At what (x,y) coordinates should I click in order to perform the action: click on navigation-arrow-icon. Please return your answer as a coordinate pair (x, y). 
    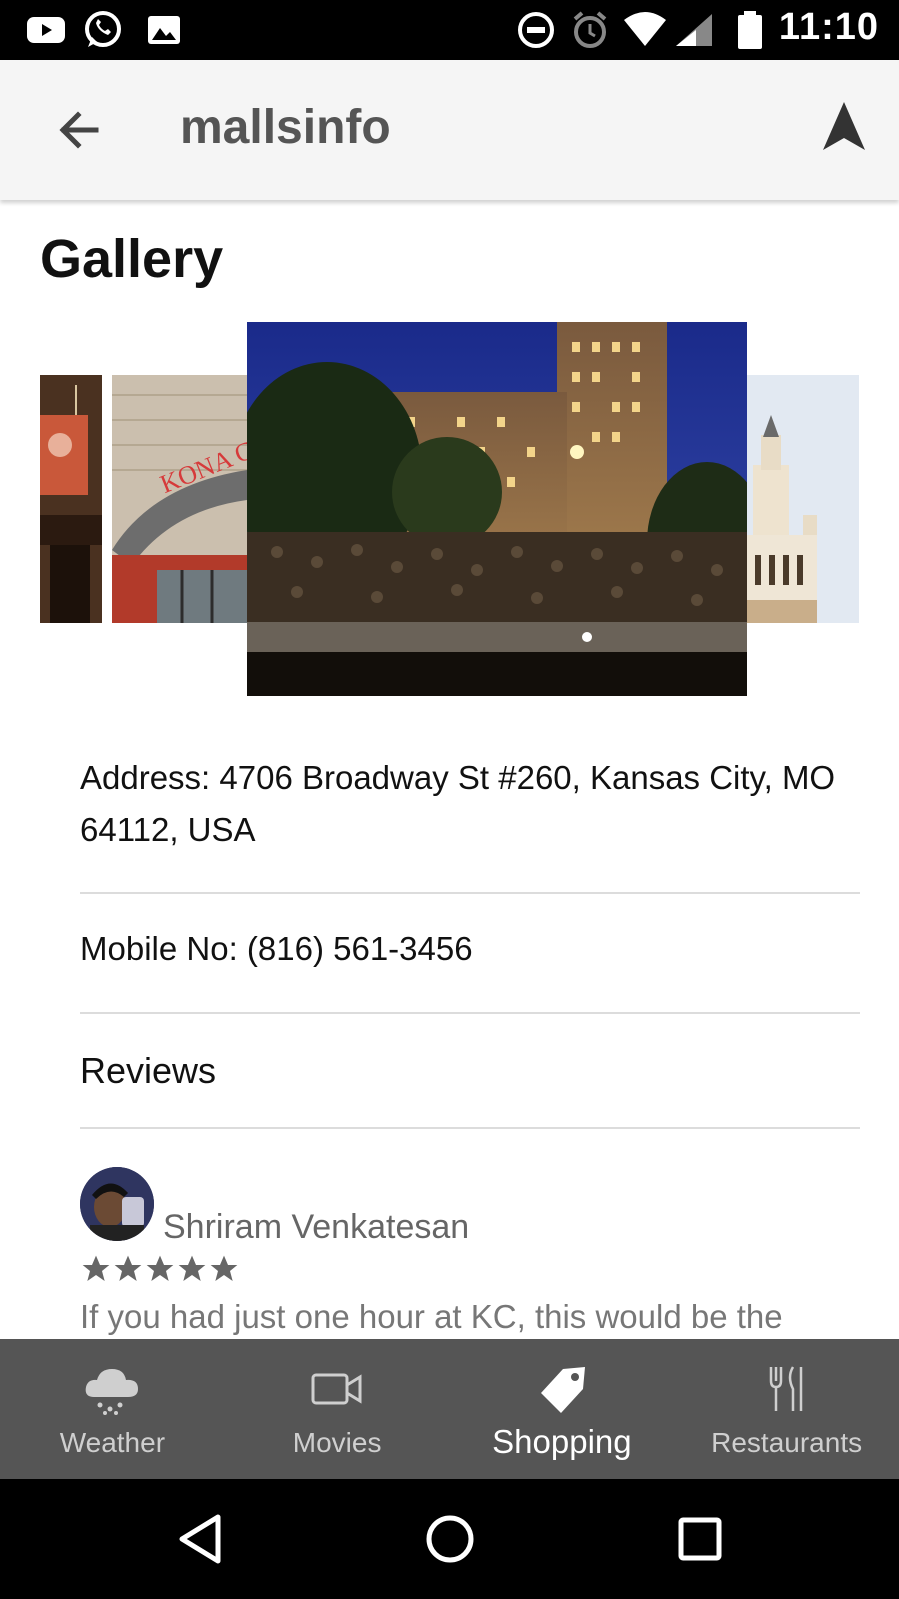
    Looking at the image, I should click on (844, 128).